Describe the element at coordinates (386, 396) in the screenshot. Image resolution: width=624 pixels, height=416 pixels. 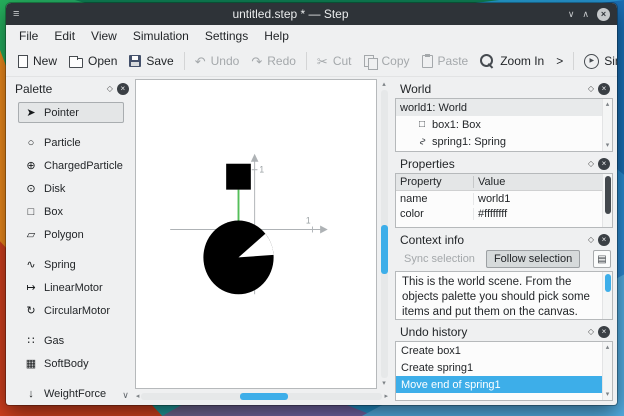
I see `scroll-right-icon: ▸` at that location.